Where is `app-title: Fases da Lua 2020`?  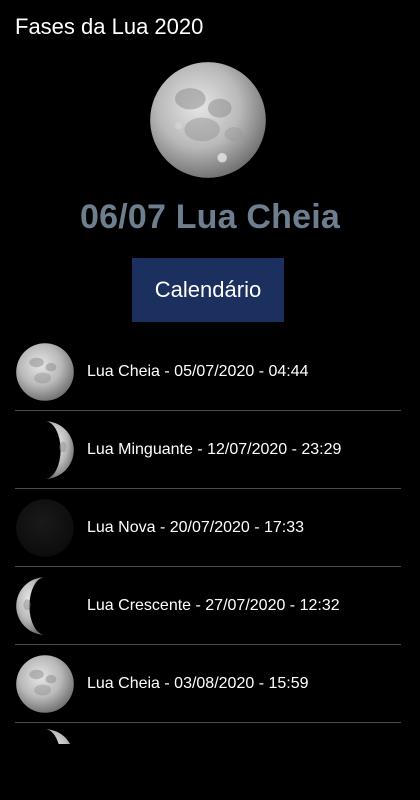 app-title: Fases da Lua 2020 is located at coordinates (109, 26).